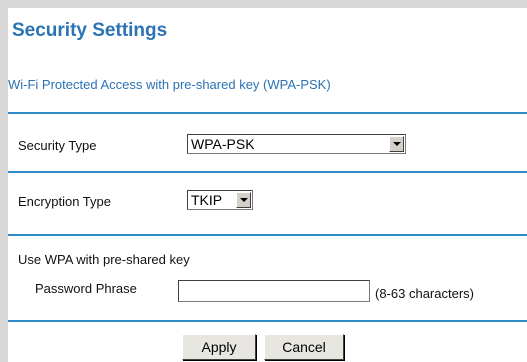 The width and height of the screenshot is (527, 362). What do you see at coordinates (86, 288) in the screenshot?
I see `password-phrase-label: Password Phrase` at bounding box center [86, 288].